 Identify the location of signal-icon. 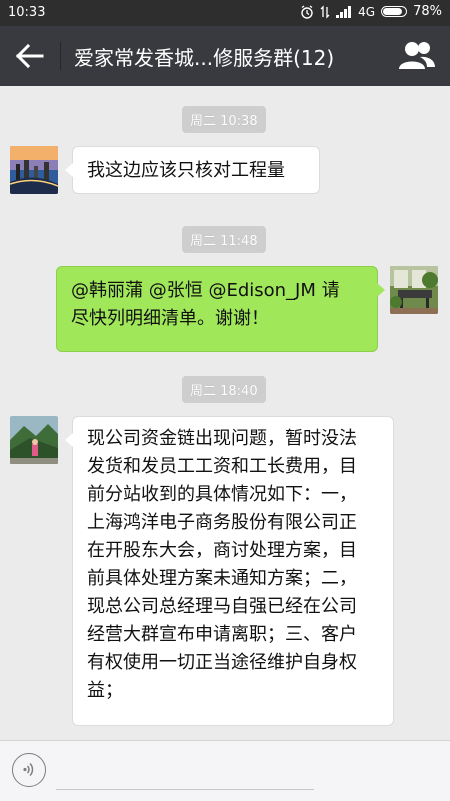
(344, 11).